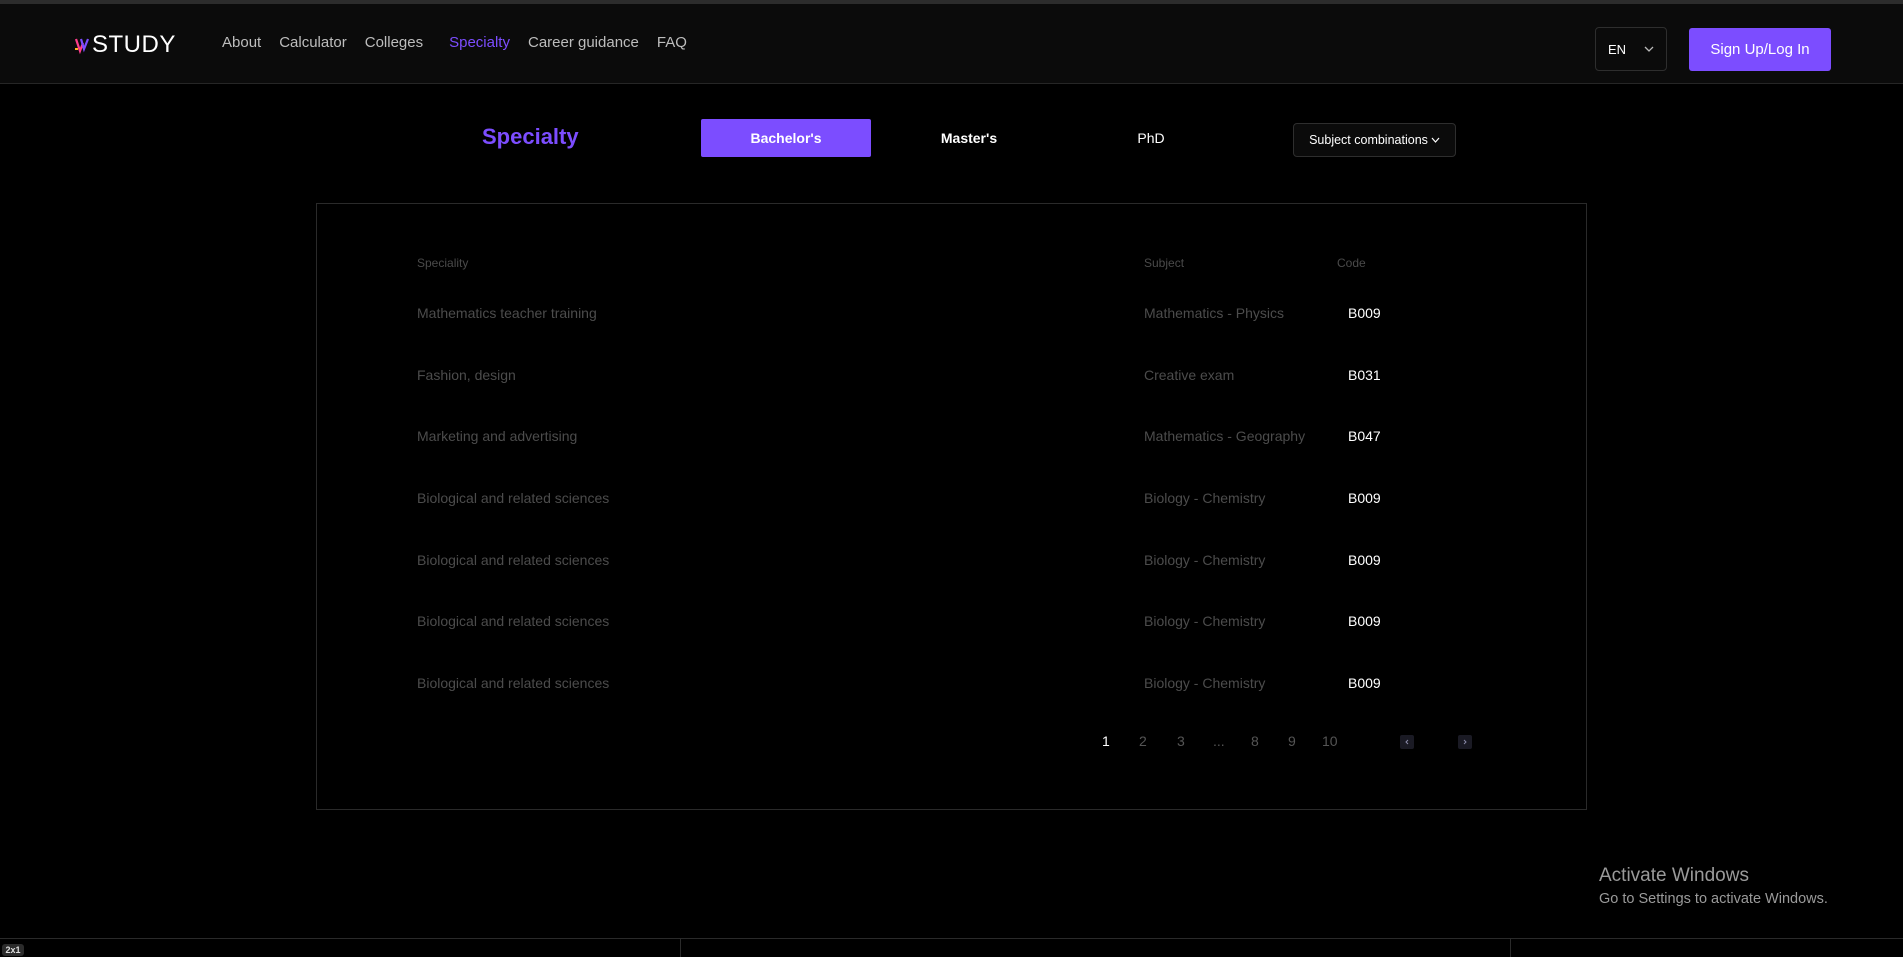 This screenshot has width=1903, height=957. I want to click on bottom-strip: 2x1, so click(951, 947).